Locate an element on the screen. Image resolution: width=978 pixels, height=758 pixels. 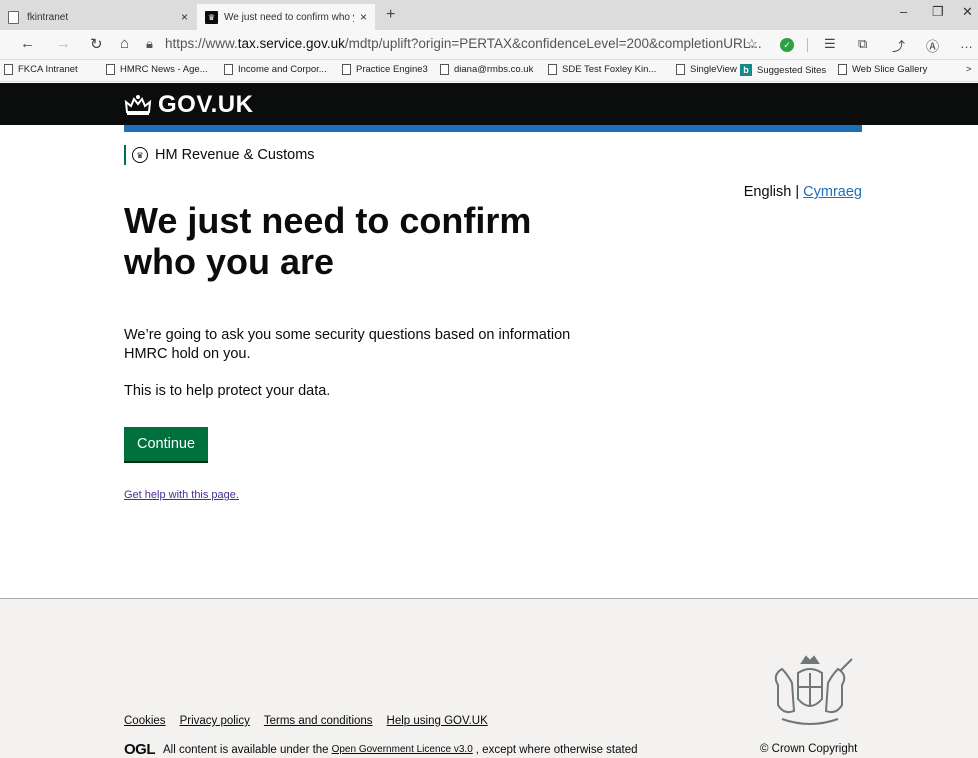
licence-prefix: All content is available under the is located at coordinates (246, 749).